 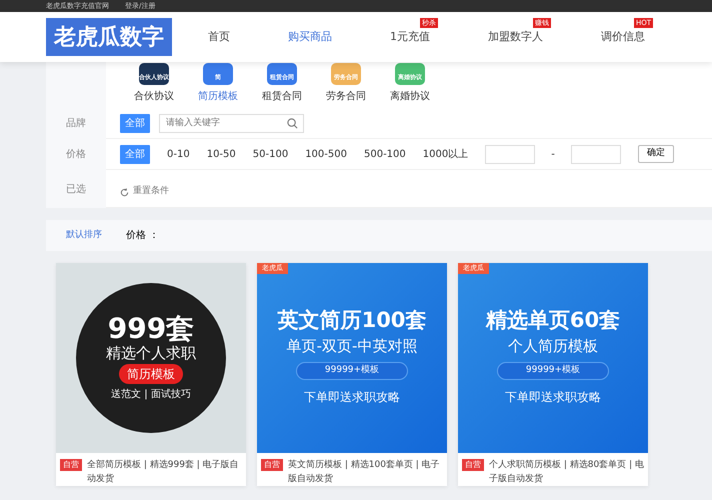 I want to click on product-title: 英文简历模板 | 精选100套单页 | 电子版自动发货, so click(x=365, y=472).